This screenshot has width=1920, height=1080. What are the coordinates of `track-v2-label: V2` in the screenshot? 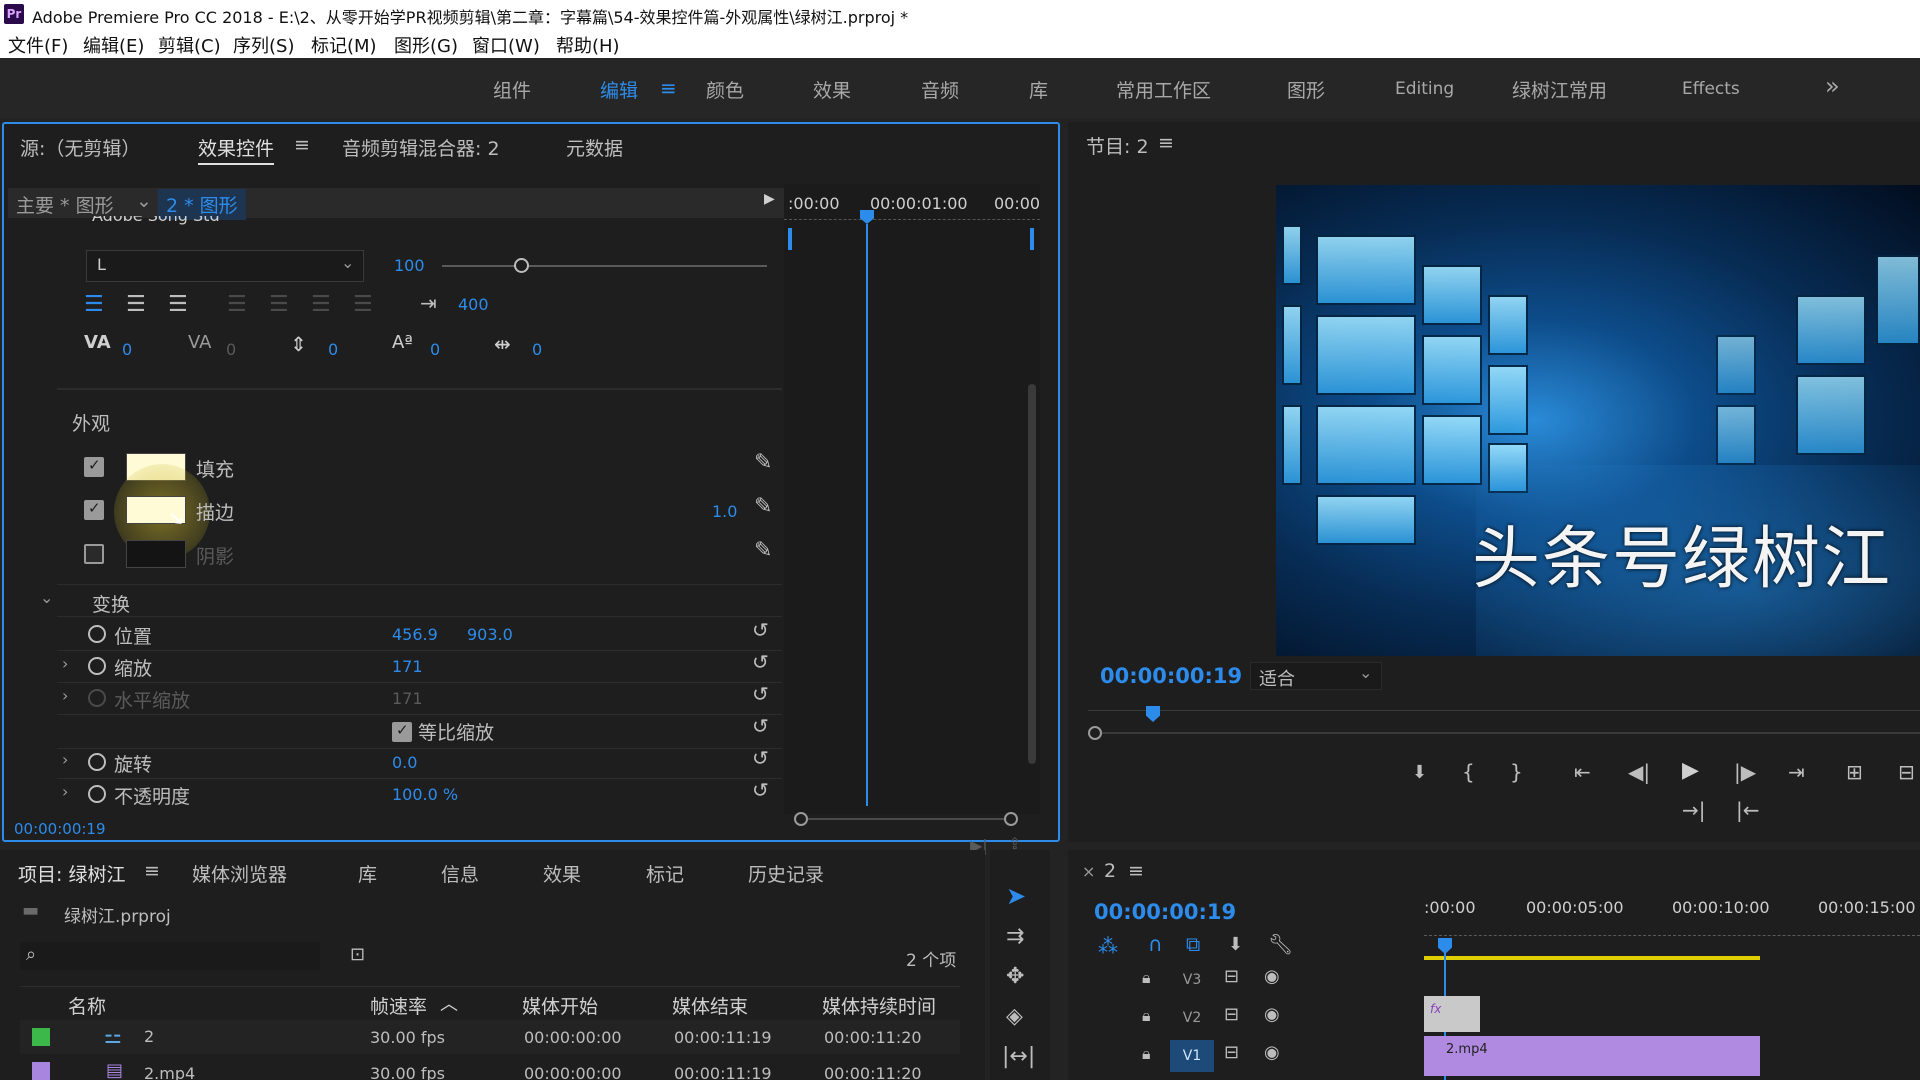 It's located at (1192, 1018).